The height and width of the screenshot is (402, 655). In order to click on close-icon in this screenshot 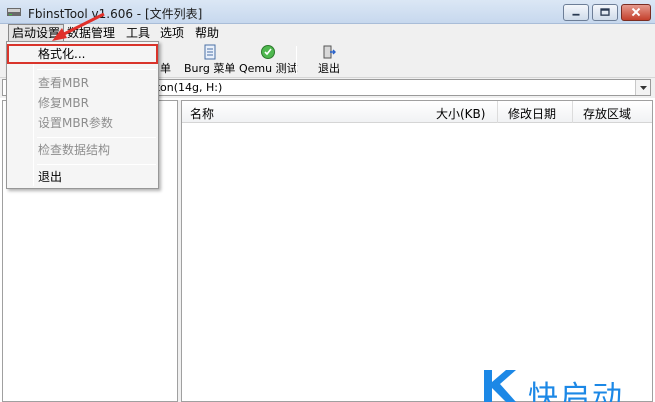, I will do `click(636, 12)`.